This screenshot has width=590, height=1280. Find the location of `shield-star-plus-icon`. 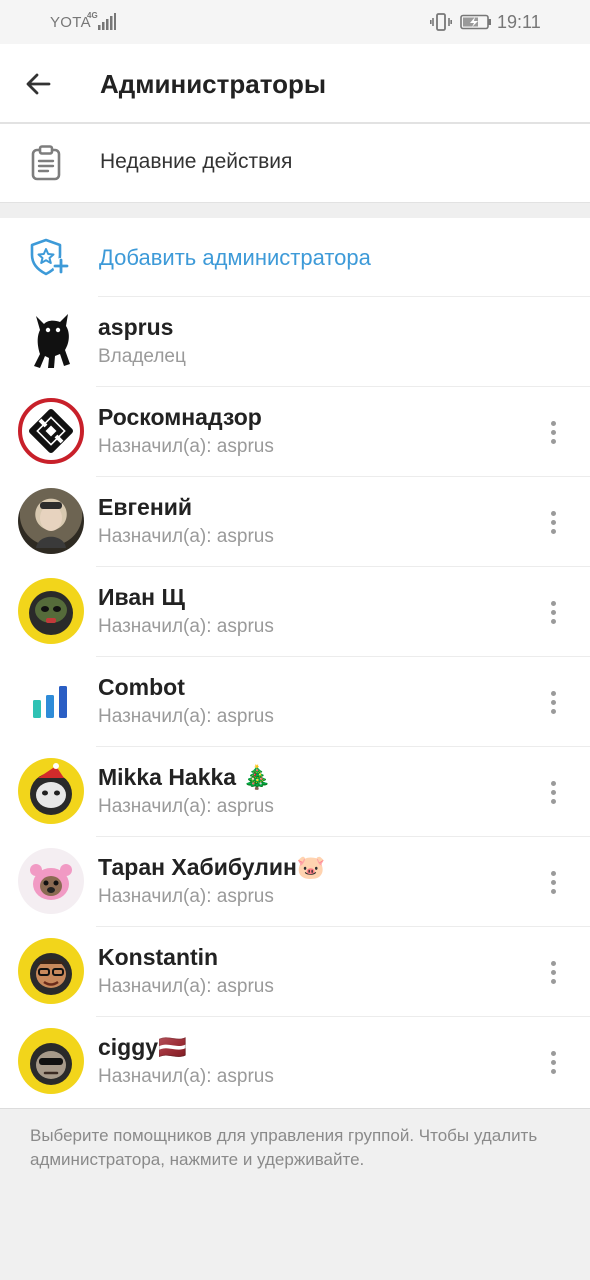

shield-star-plus-icon is located at coordinates (49, 257).